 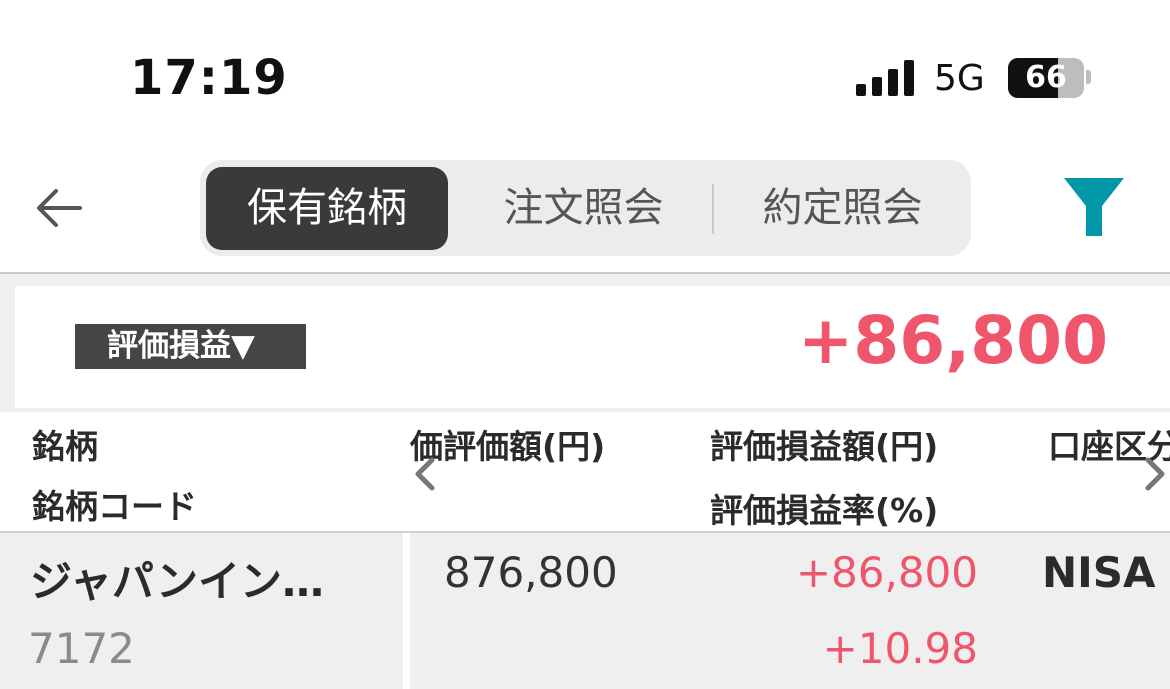 What do you see at coordinates (1088, 77) in the screenshot?
I see `battery-tip` at bounding box center [1088, 77].